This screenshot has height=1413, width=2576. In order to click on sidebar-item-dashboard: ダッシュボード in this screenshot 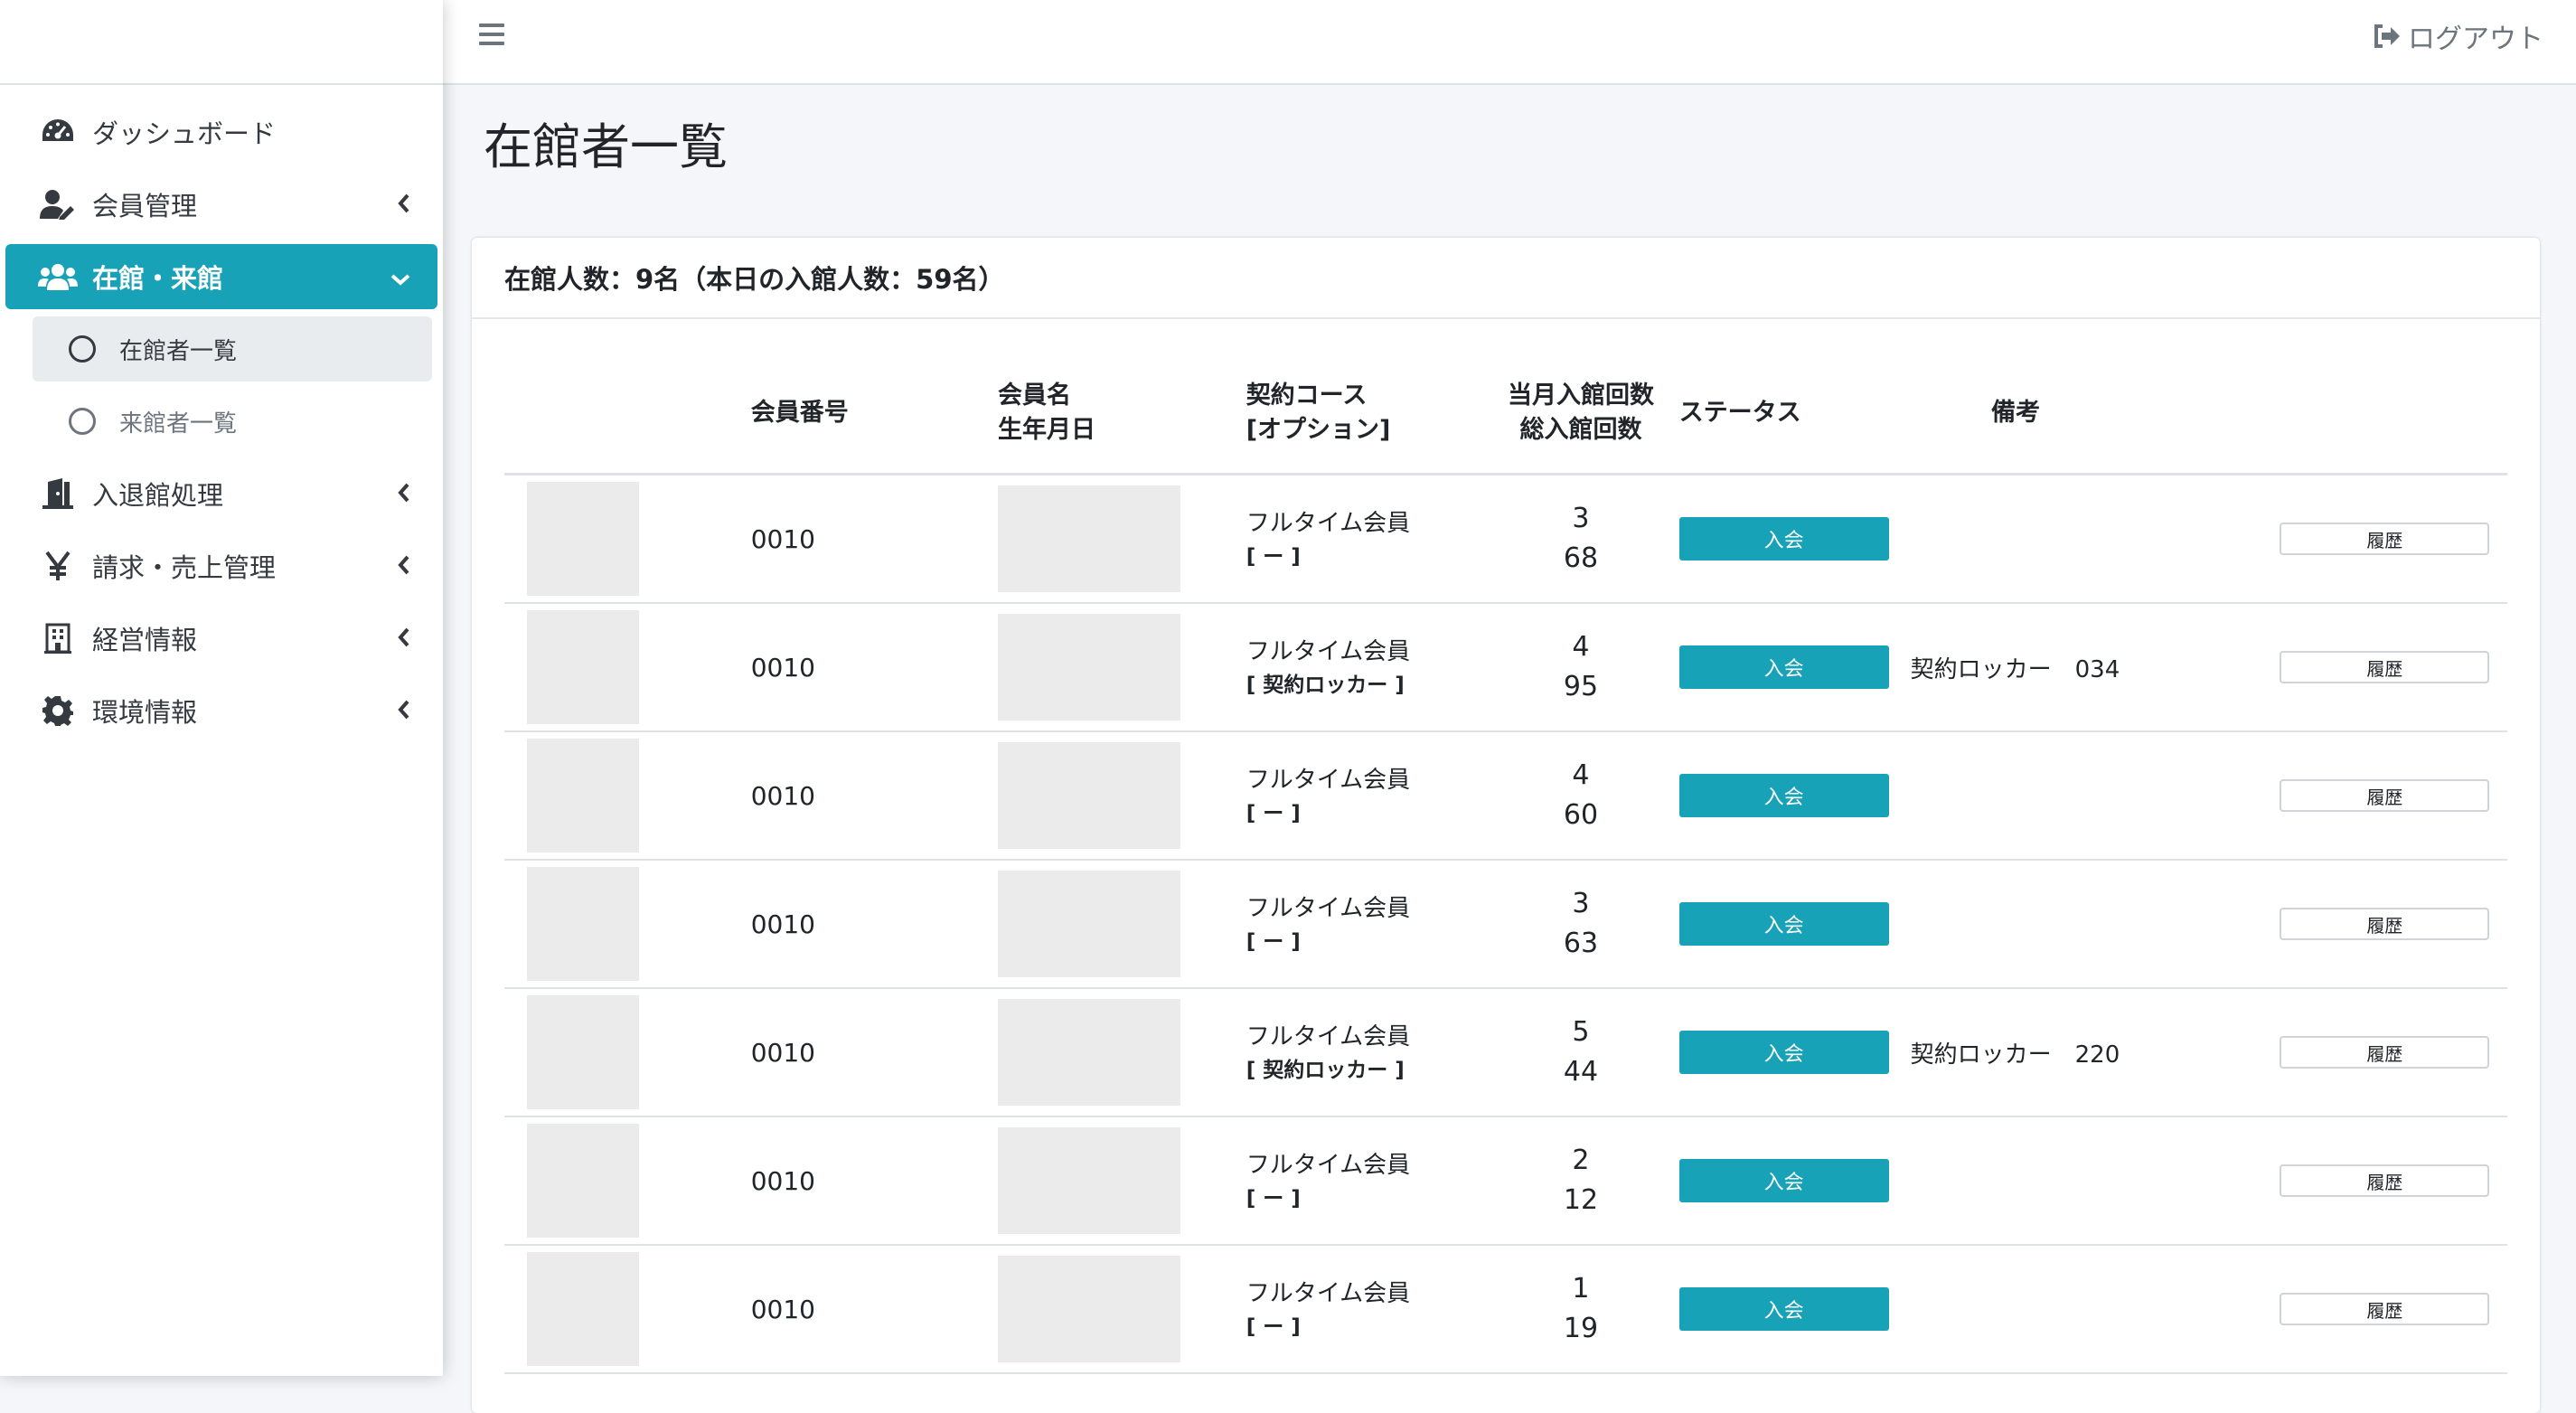, I will do `click(221, 132)`.